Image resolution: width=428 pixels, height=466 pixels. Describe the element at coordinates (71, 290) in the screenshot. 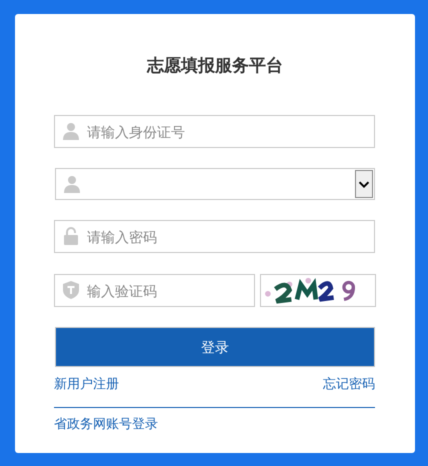

I see `shield-icon` at that location.